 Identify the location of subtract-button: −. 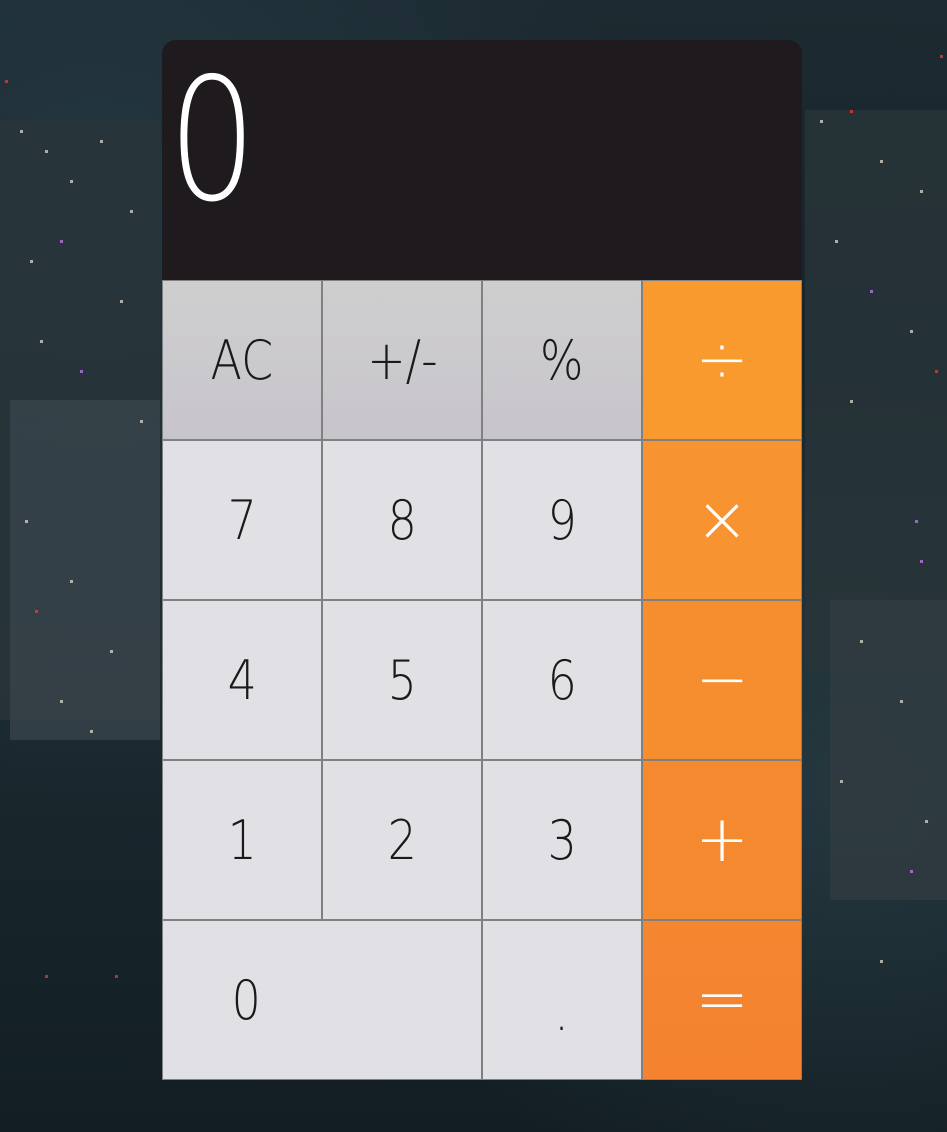
(722, 680).